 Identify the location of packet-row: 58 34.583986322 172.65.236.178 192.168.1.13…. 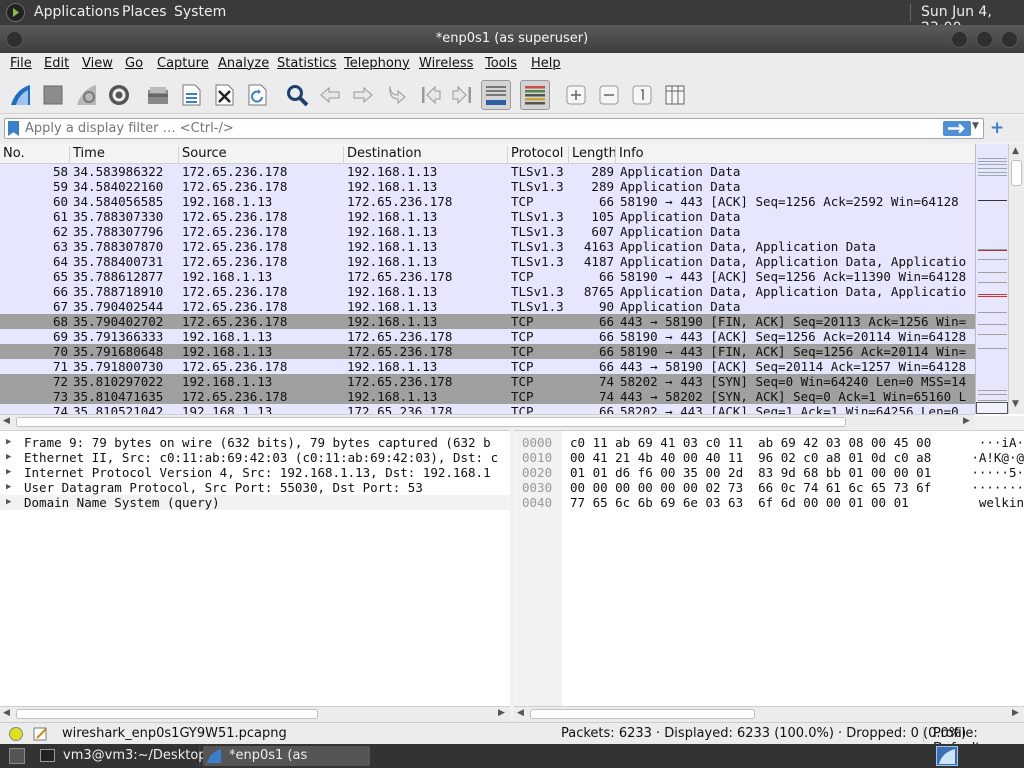
(487, 171).